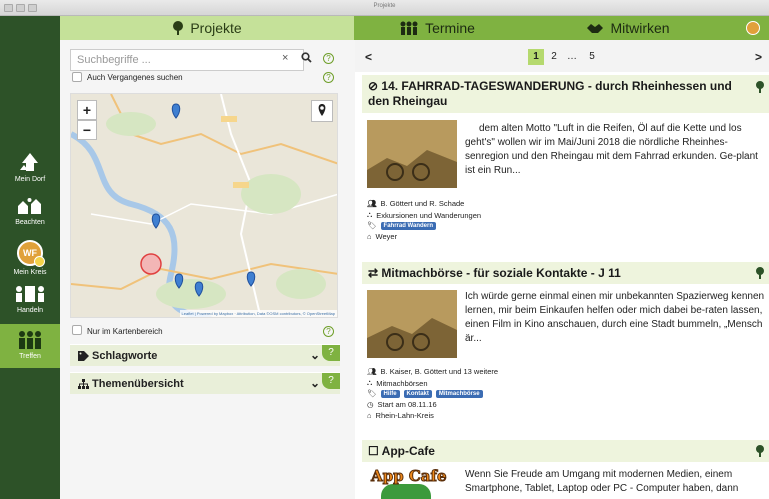 The image size is (769, 499). Describe the element at coordinates (408, 225) in the screenshot. I see `tag-badge: Fahrrad Wandern` at that location.